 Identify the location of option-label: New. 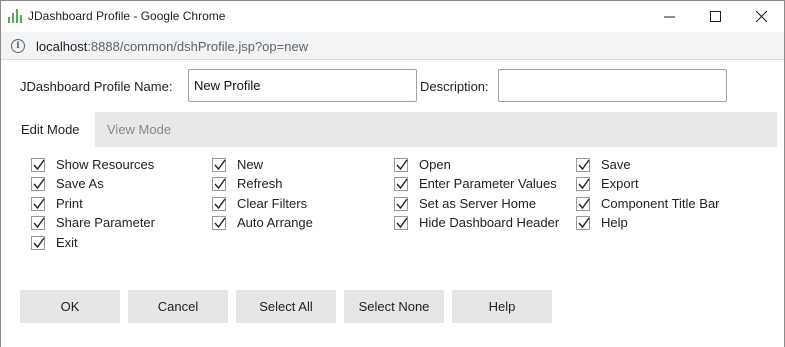
(250, 164).